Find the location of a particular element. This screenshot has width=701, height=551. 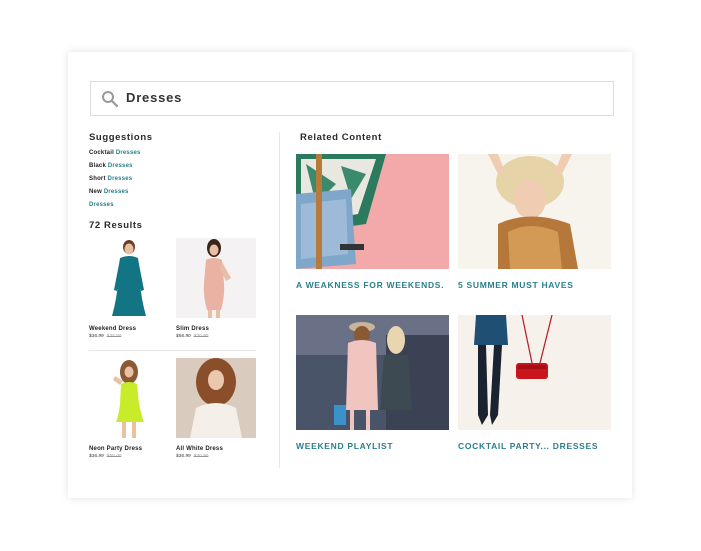

results-count: 72 Results is located at coordinates (116, 225).